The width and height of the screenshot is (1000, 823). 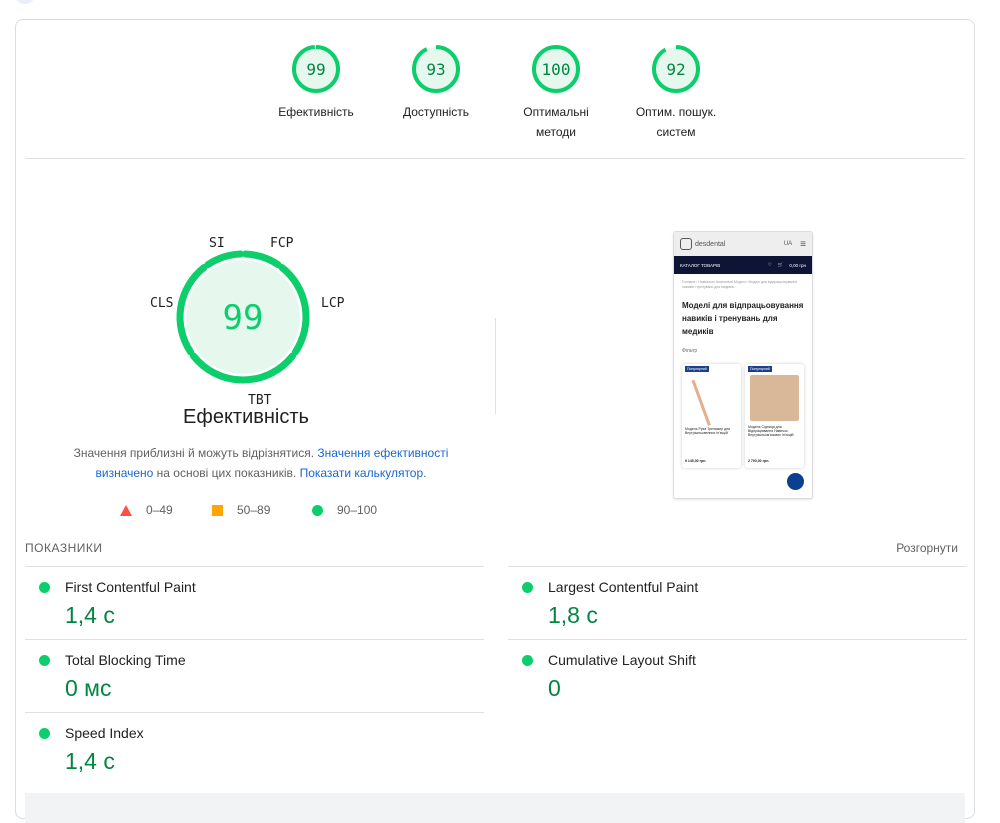 What do you see at coordinates (217, 510) in the screenshot?
I see `square-icon` at bounding box center [217, 510].